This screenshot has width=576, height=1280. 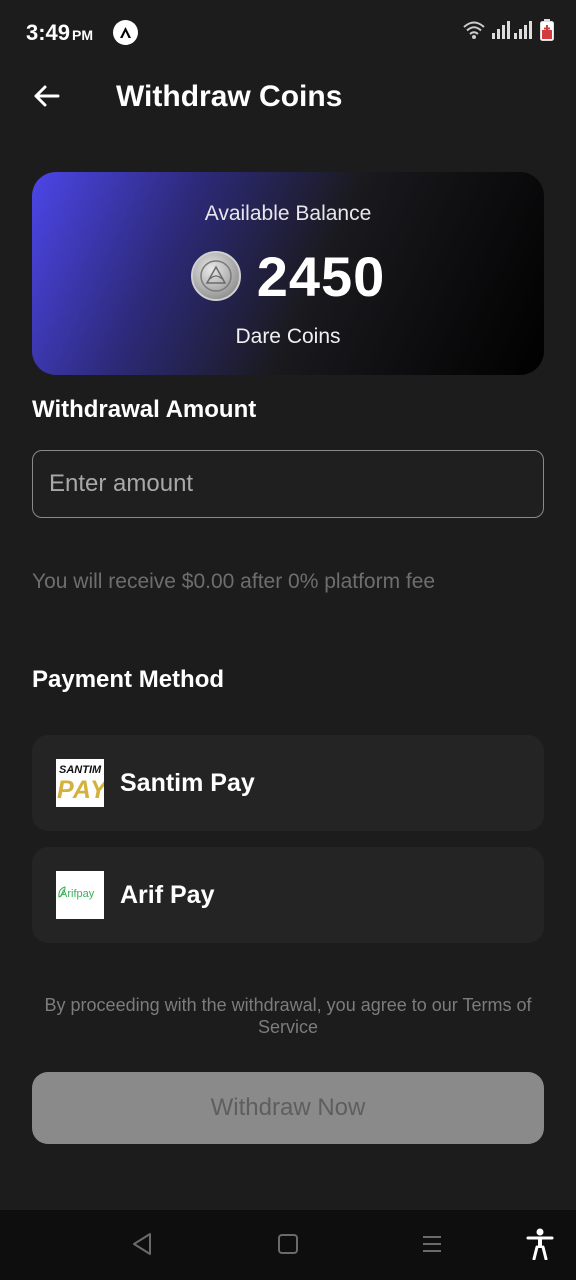 What do you see at coordinates (321, 276) in the screenshot?
I see `balance-value: 2450` at bounding box center [321, 276].